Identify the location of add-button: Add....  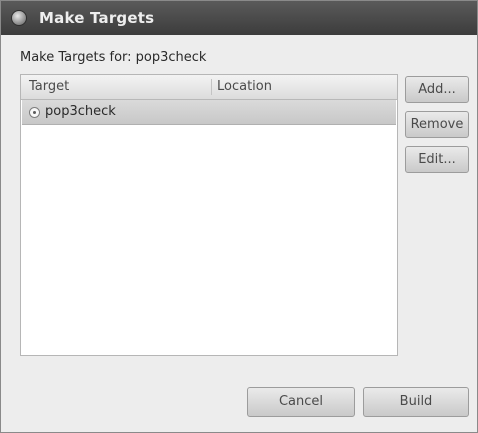
(437, 89).